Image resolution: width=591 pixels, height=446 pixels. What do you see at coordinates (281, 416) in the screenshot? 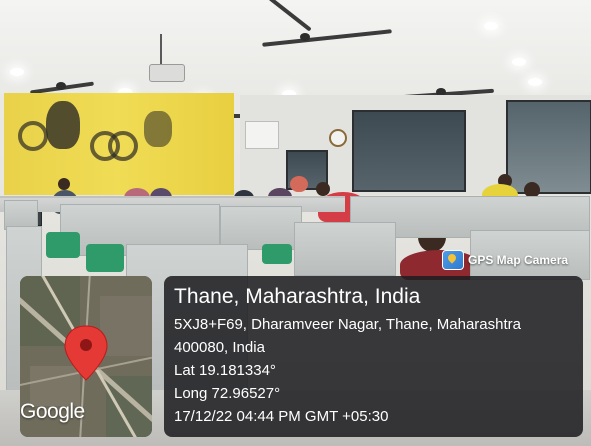
I see `timestamp: 17/12/22 04:44 PM GMT +05:30` at bounding box center [281, 416].